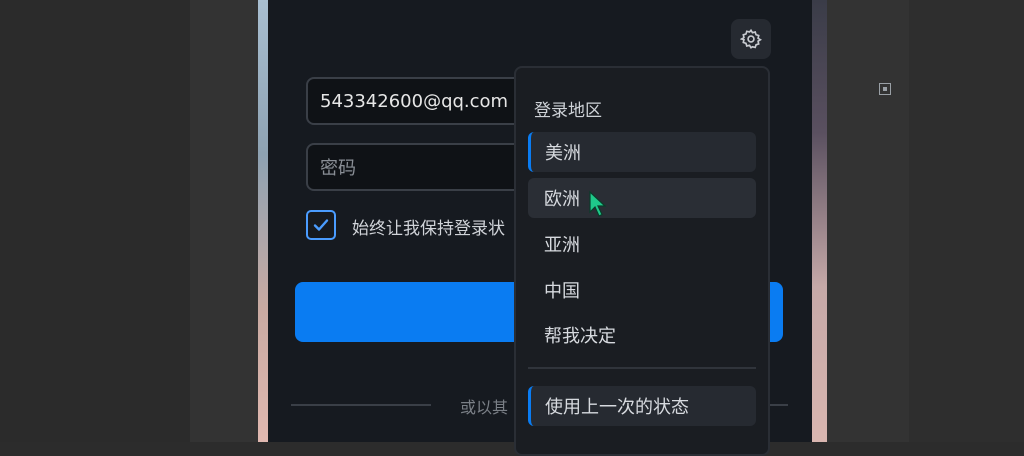 Image resolution: width=1024 pixels, height=456 pixels. I want to click on use-last-state-label: 使用上一次的状态, so click(617, 407).